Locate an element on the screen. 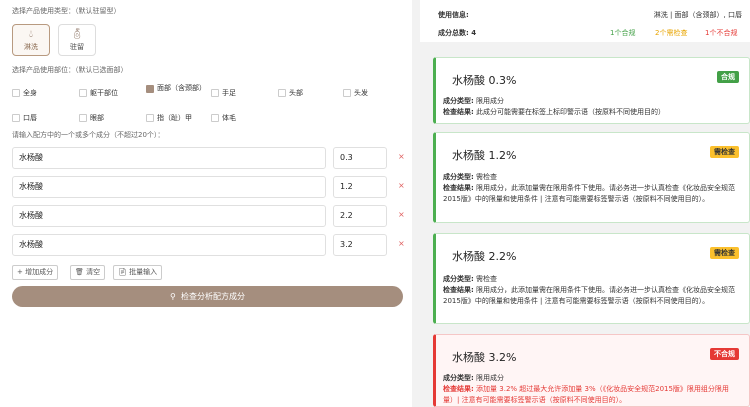 The height and width of the screenshot is (407, 750). bottle-icon: 🧴︎ is located at coordinates (77, 34).